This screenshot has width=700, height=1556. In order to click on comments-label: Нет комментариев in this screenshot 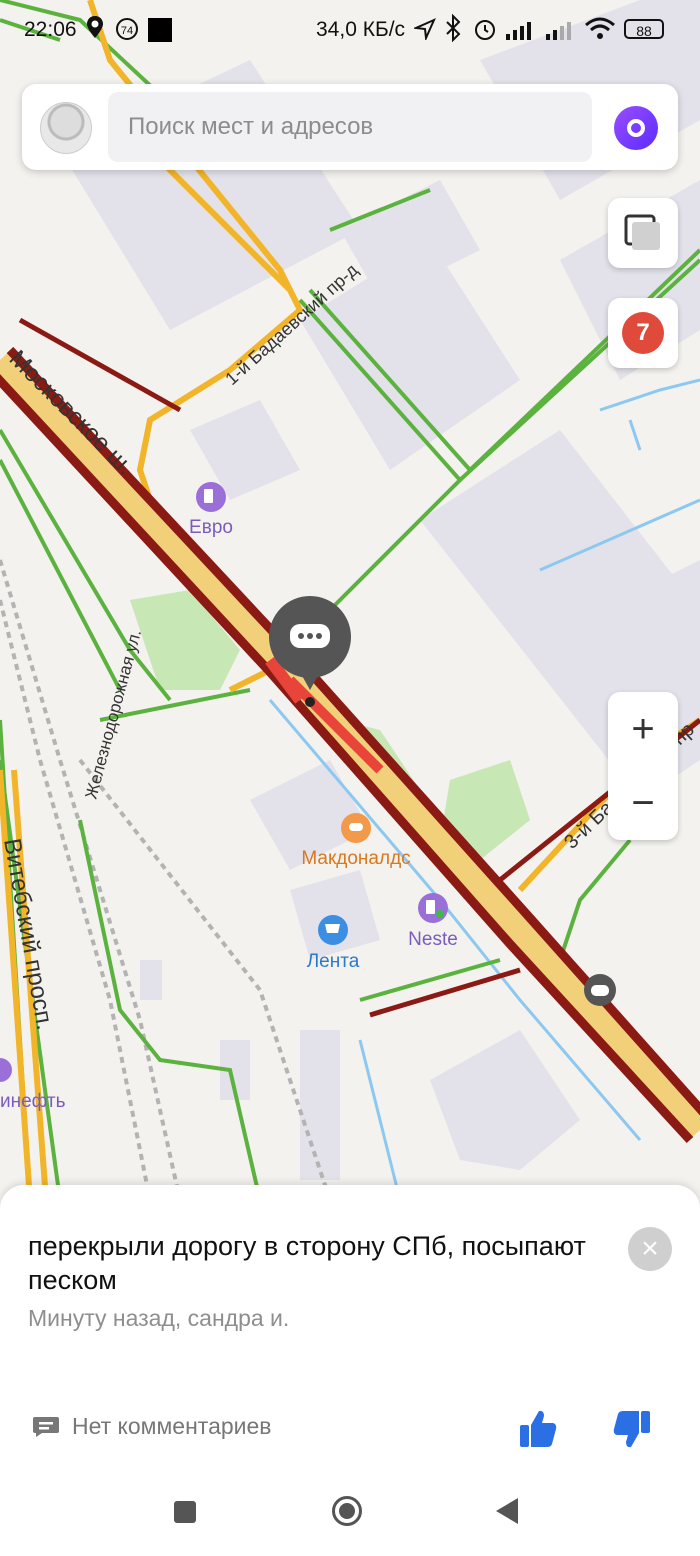, I will do `click(172, 1426)`.